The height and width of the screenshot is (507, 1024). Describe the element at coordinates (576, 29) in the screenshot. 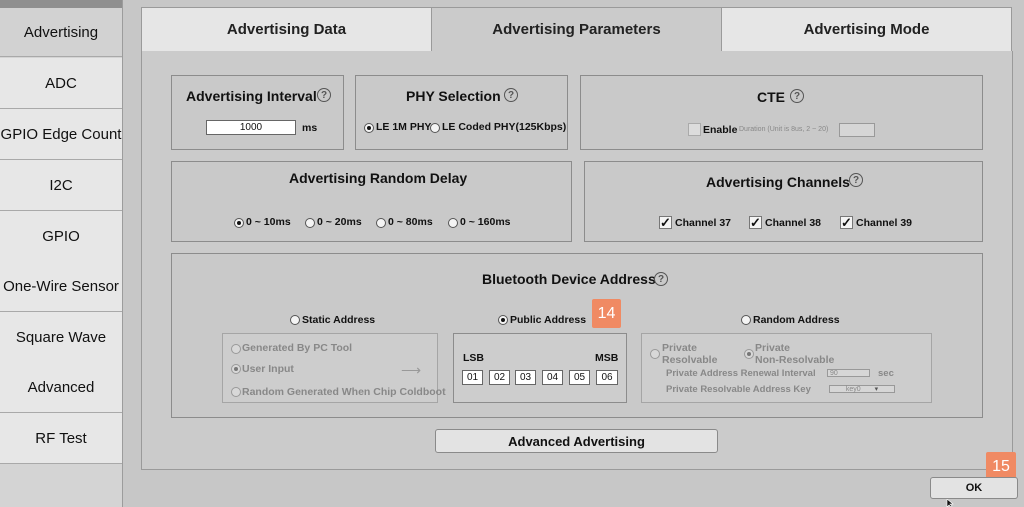

I see `tab-advertising-parameters: Advertising Parameters` at that location.